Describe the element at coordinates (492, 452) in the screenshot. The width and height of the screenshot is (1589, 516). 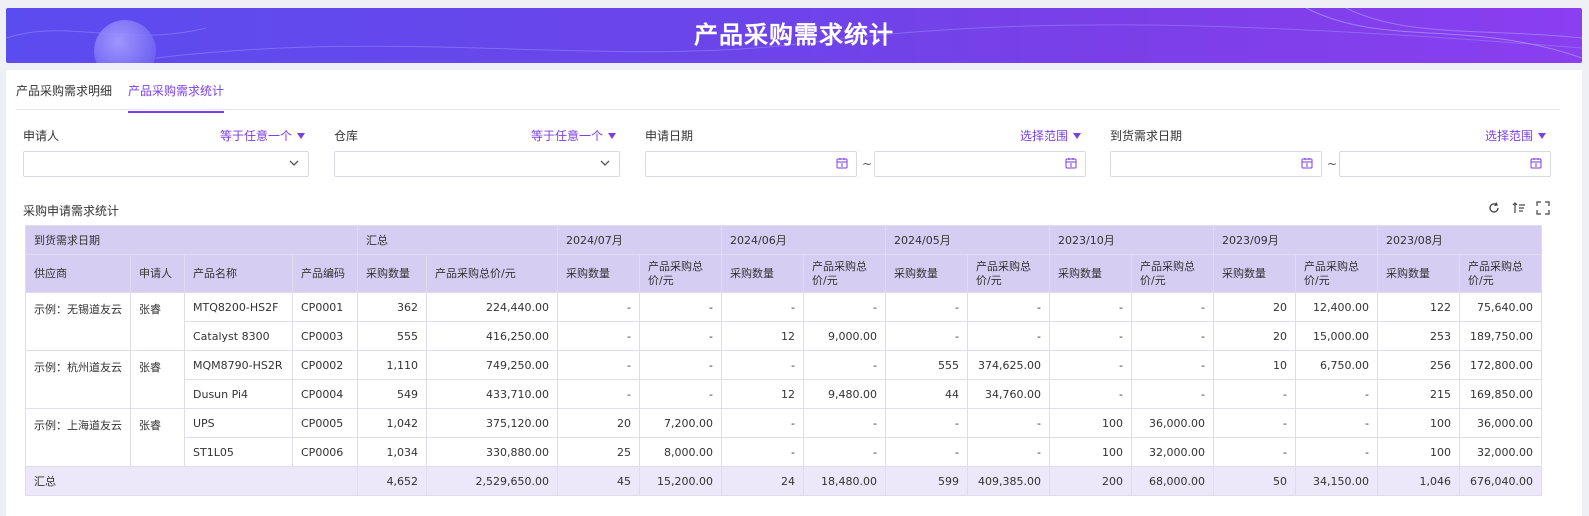
I see `cell-amount: 330,880.00` at that location.